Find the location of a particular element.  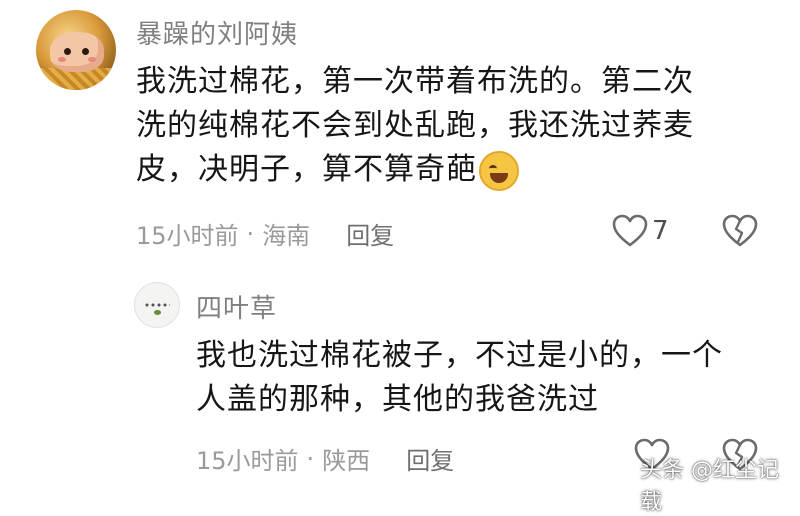

avatar-character is located at coordinates (77, 52).